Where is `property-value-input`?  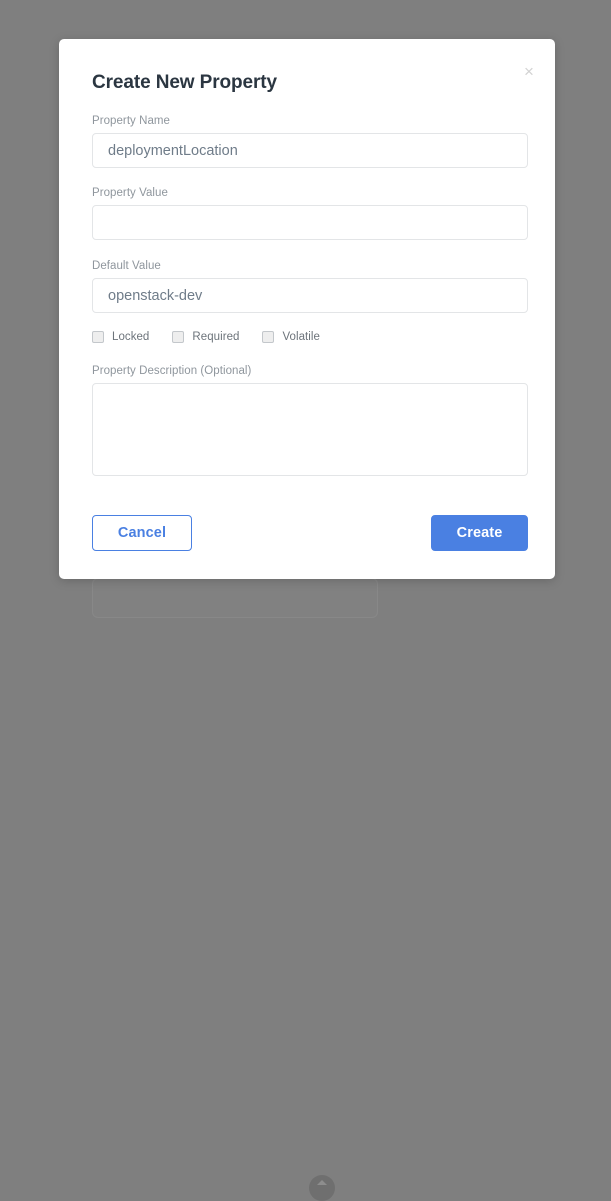
property-value-input is located at coordinates (310, 222).